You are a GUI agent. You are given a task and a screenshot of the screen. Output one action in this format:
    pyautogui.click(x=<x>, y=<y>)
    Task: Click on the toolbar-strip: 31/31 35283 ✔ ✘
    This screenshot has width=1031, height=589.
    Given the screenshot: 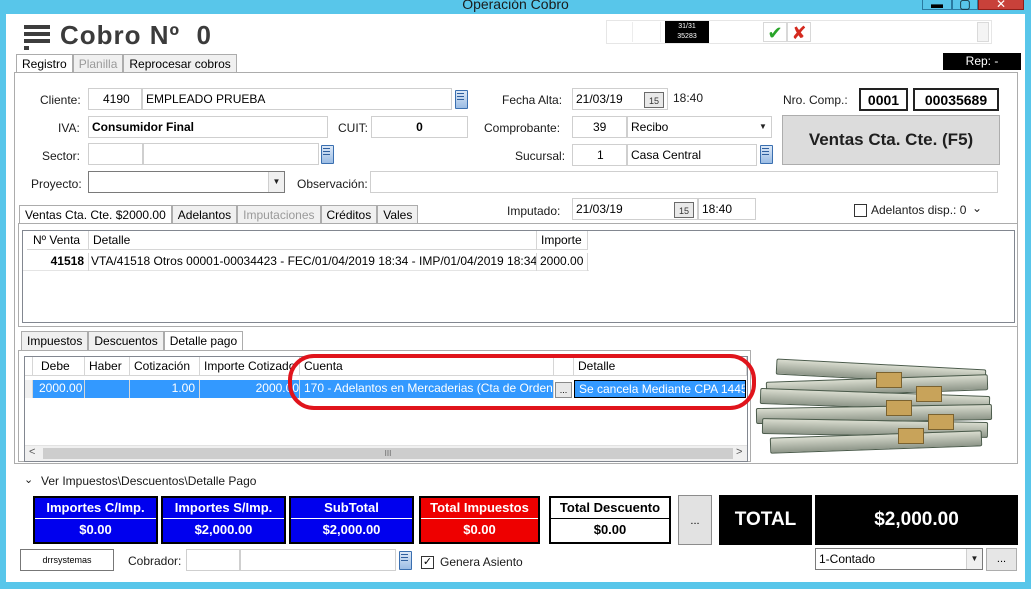 What is the action you would take?
    pyautogui.click(x=799, y=32)
    